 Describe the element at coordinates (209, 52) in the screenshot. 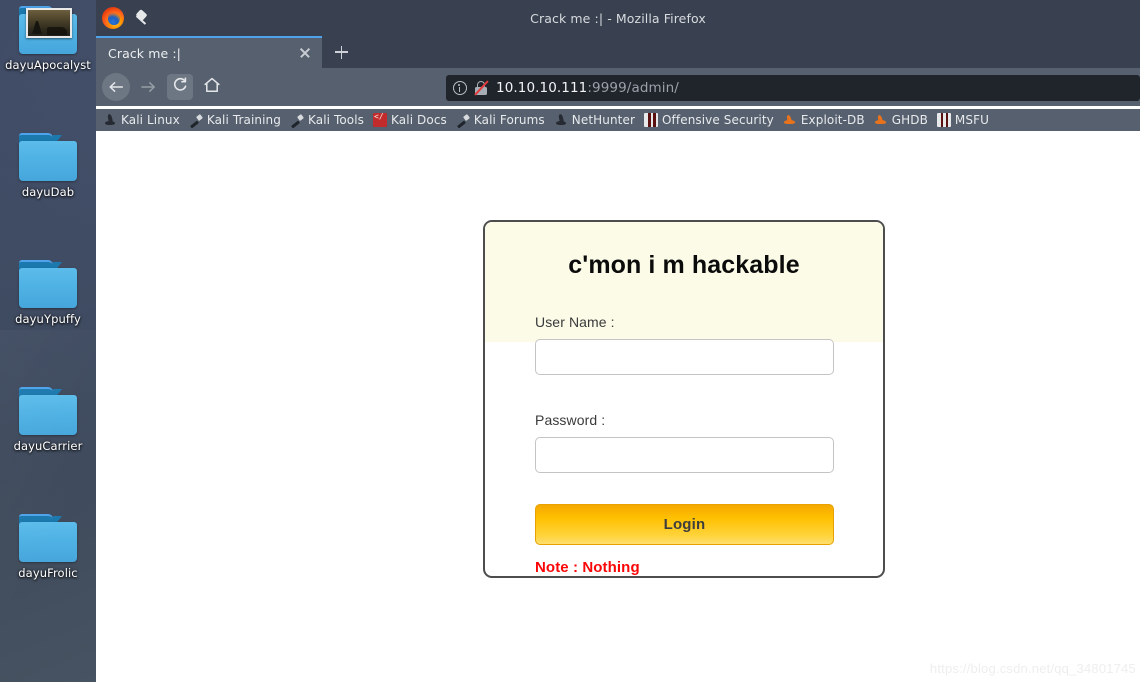

I see `tab-crack-me: Crack me :|` at that location.